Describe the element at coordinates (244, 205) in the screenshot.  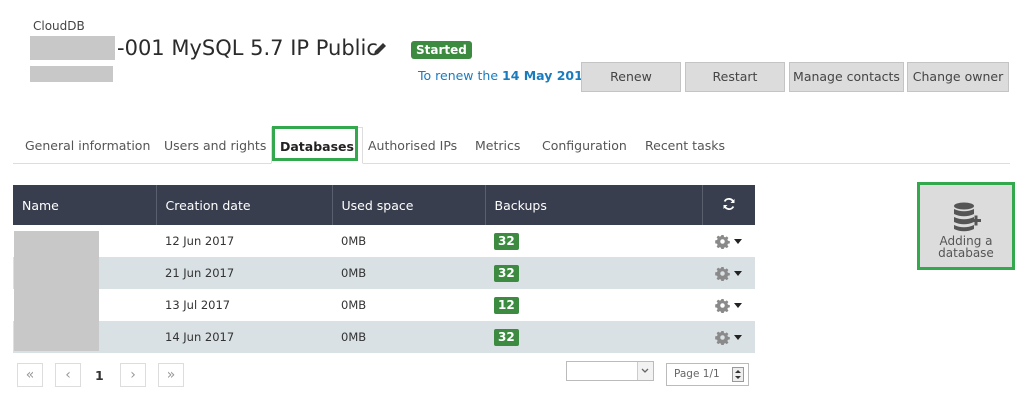
I see `column-header-creation-date: Creation date` at that location.